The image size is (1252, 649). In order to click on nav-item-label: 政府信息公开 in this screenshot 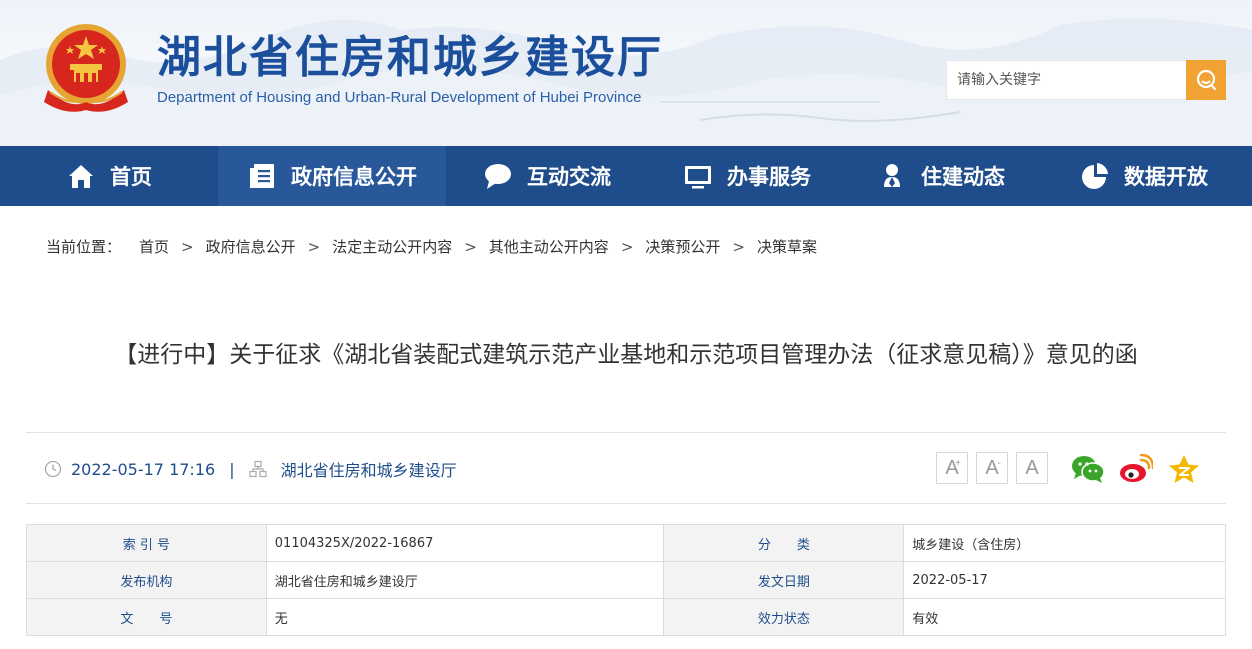, I will do `click(354, 177)`.